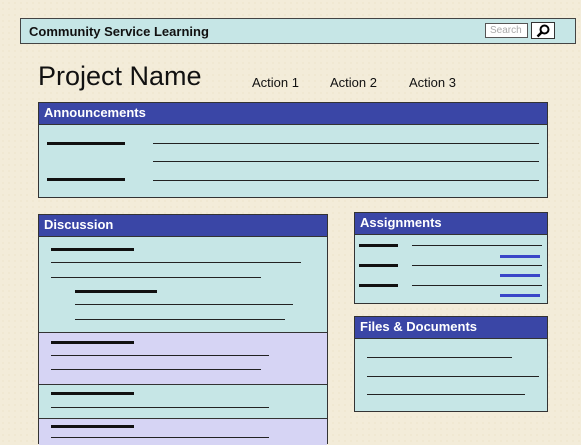 This screenshot has height=445, width=581. I want to click on discussion-header: Discussion, so click(183, 226).